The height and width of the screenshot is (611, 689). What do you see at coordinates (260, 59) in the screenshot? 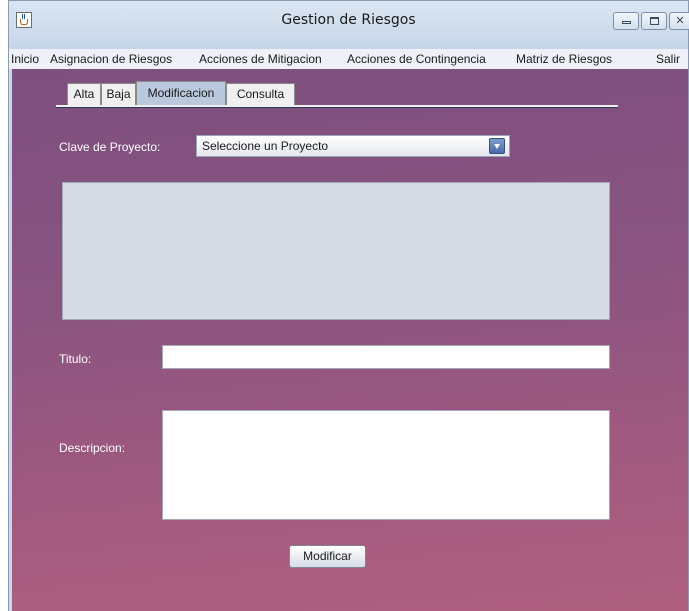
I see `menu-item-acciones-de-mitigacion: Acciones de Mitigacion` at bounding box center [260, 59].